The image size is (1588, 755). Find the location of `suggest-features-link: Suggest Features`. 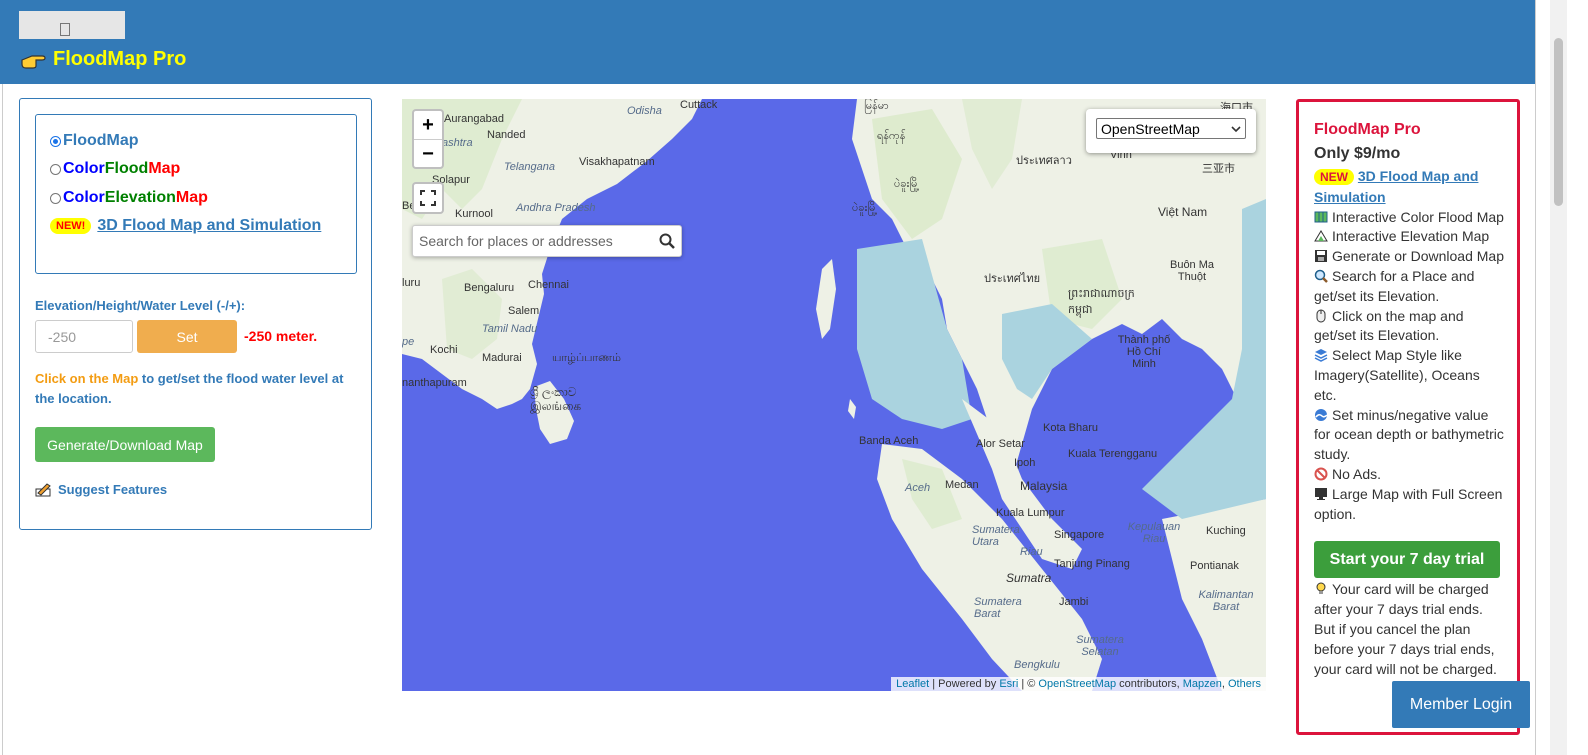

suggest-features-link: Suggest Features is located at coordinates (101, 489).